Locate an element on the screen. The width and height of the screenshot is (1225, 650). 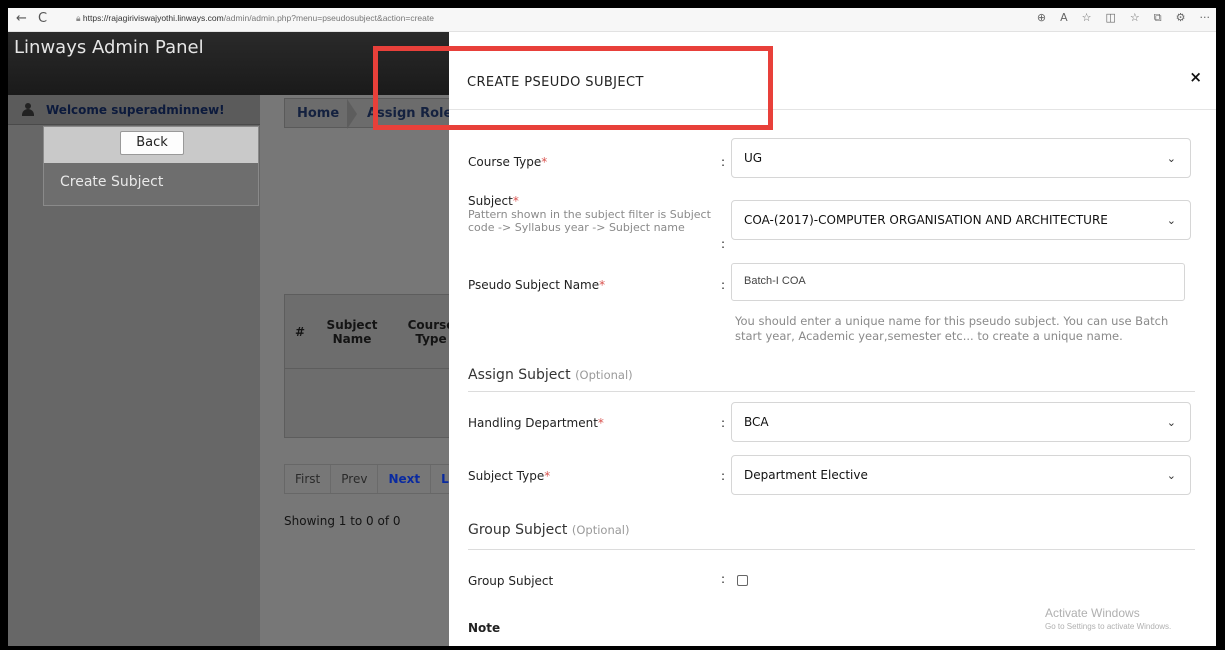
assign-subject-heading: Assign Subject (Optional) is located at coordinates (550, 375).